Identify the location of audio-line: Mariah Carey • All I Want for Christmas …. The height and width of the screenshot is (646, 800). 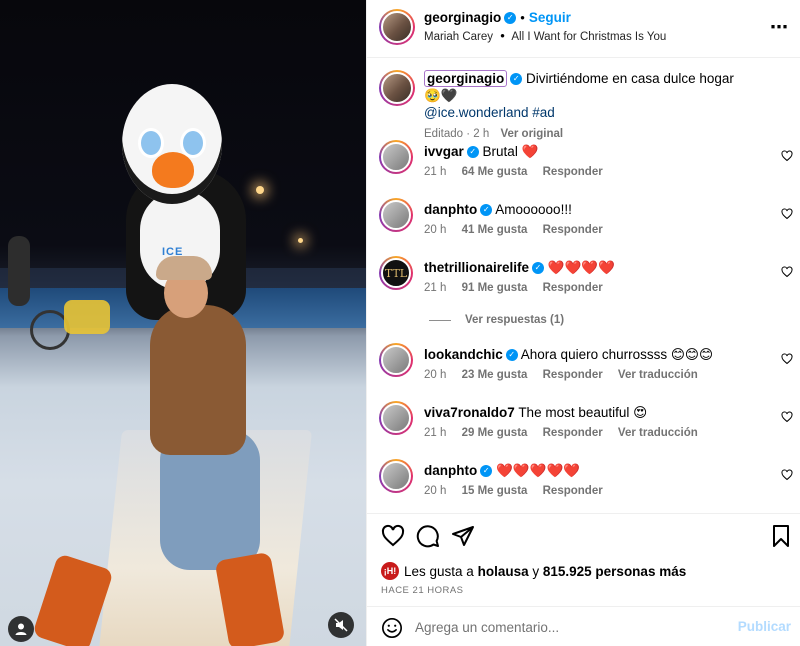
(545, 35).